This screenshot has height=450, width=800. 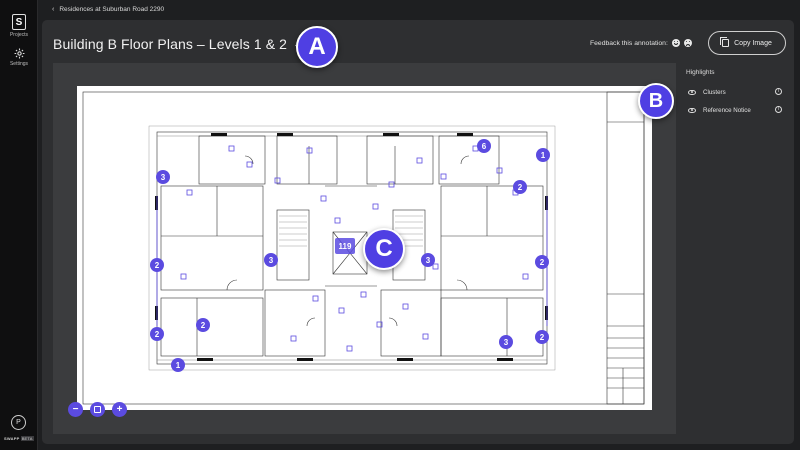 What do you see at coordinates (27, 438) in the screenshot?
I see `brand-beta-tag: BETA` at bounding box center [27, 438].